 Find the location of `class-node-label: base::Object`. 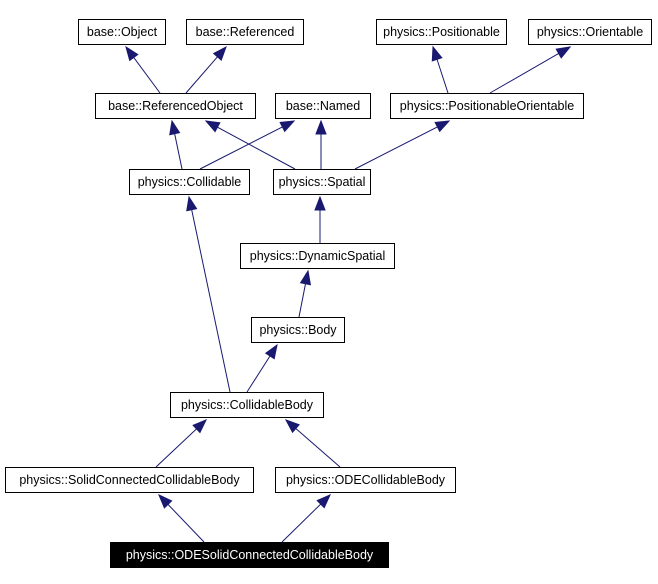

class-node-label: base::Object is located at coordinates (122, 31).